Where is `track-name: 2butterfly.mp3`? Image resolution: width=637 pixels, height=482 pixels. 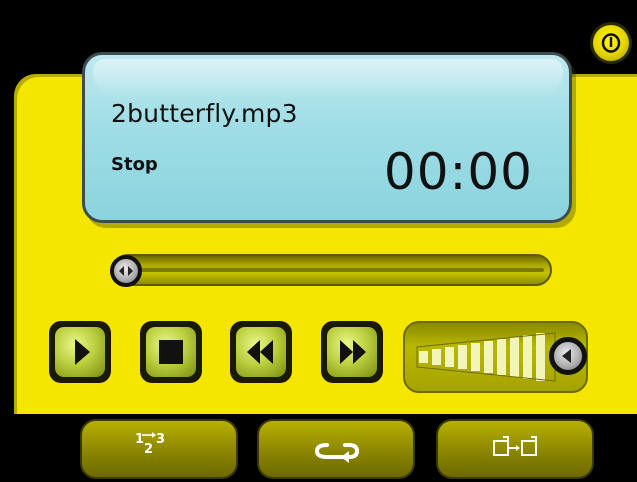
track-name: 2butterfly.mp3 is located at coordinates (204, 113).